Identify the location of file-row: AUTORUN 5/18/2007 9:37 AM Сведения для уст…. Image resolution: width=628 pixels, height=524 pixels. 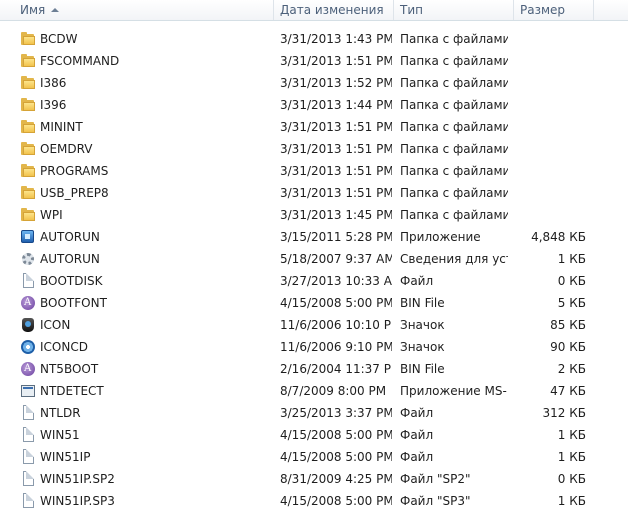
(314, 259).